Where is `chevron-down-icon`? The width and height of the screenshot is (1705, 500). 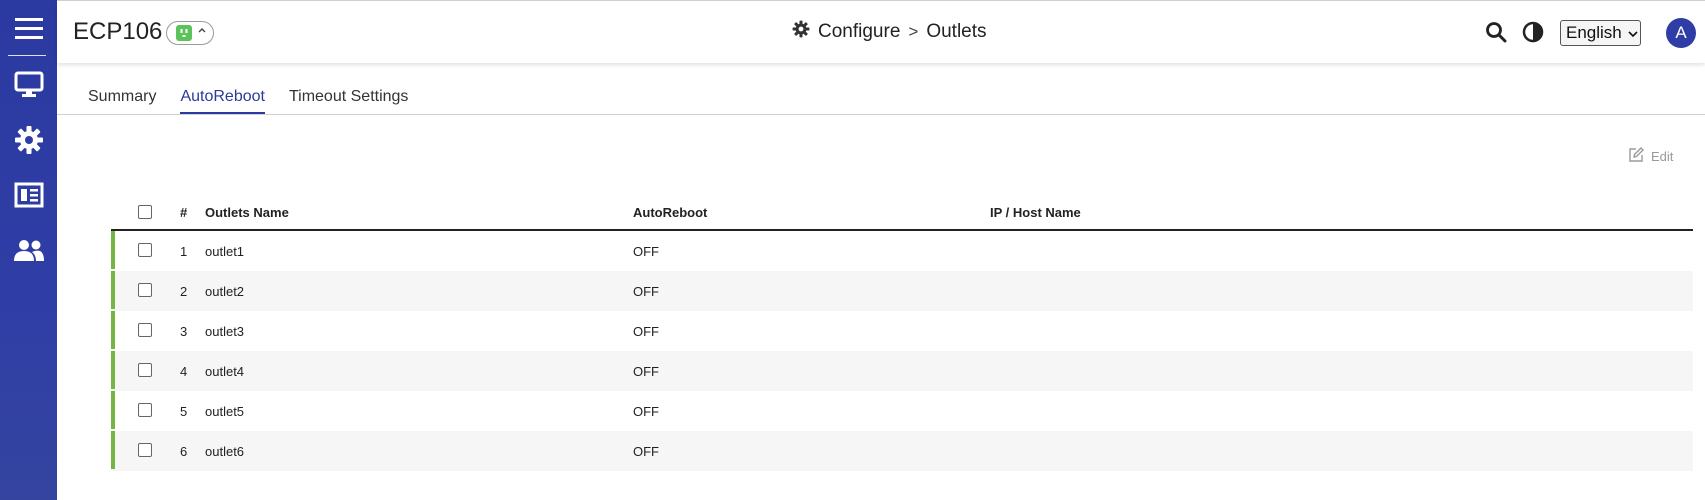 chevron-down-icon is located at coordinates (1633, 33).